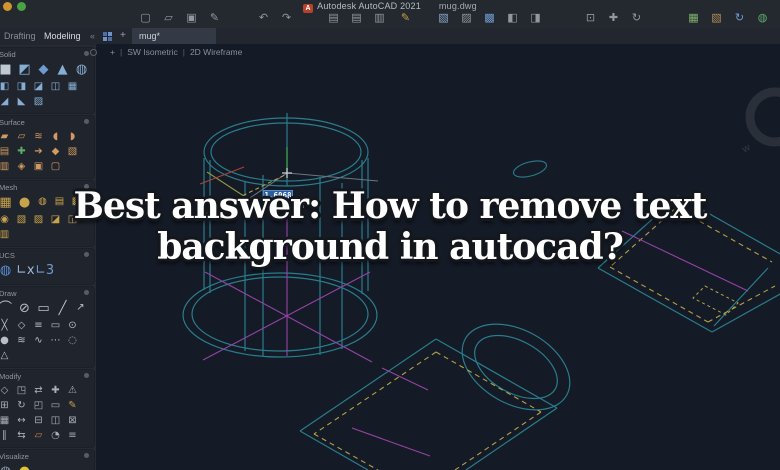  Describe the element at coordinates (112, 52) in the screenshot. I see `viewport-control-button: +` at that location.